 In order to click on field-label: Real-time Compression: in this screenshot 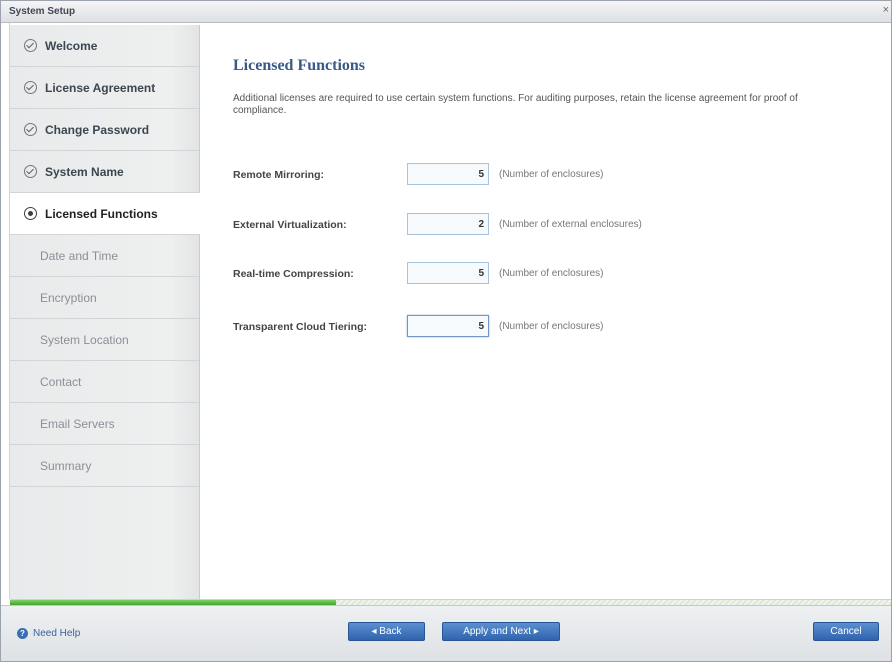, I will do `click(293, 274)`.